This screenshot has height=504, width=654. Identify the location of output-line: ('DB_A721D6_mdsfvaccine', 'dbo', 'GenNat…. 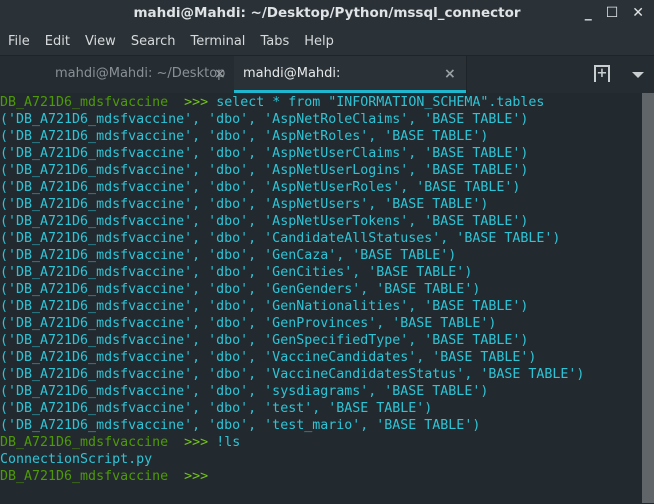
(264, 306).